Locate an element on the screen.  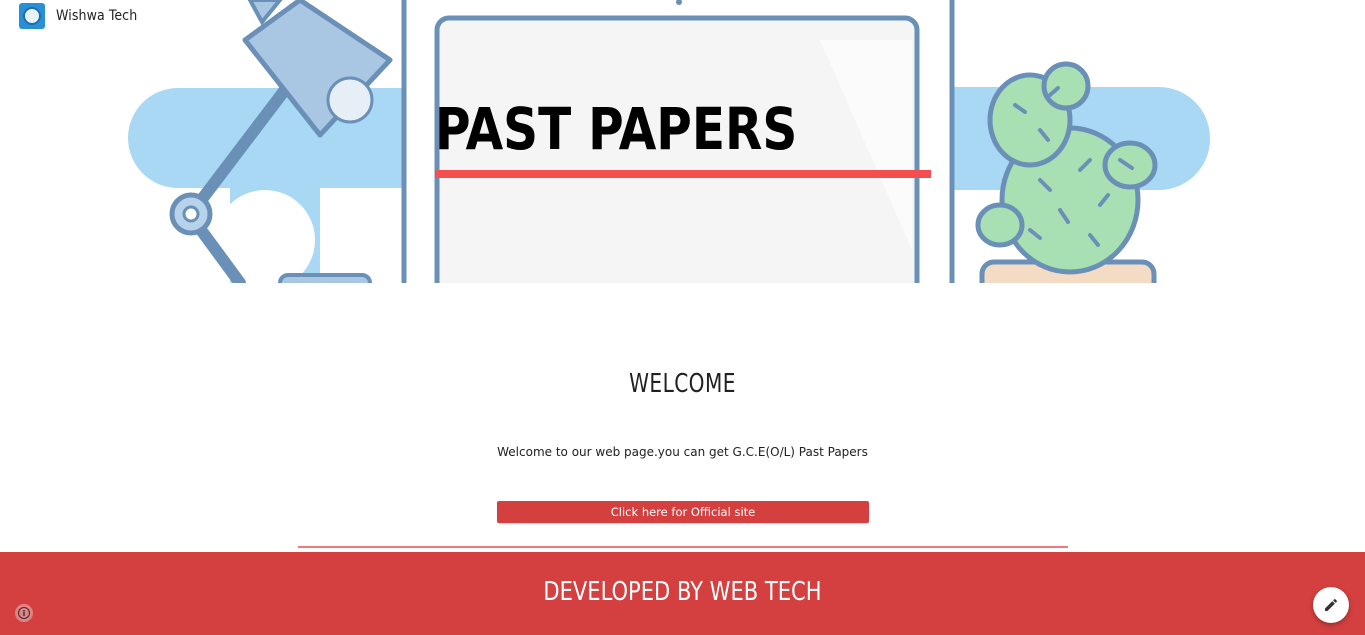
hero-title: PAST PAPERS is located at coordinates (616, 129).